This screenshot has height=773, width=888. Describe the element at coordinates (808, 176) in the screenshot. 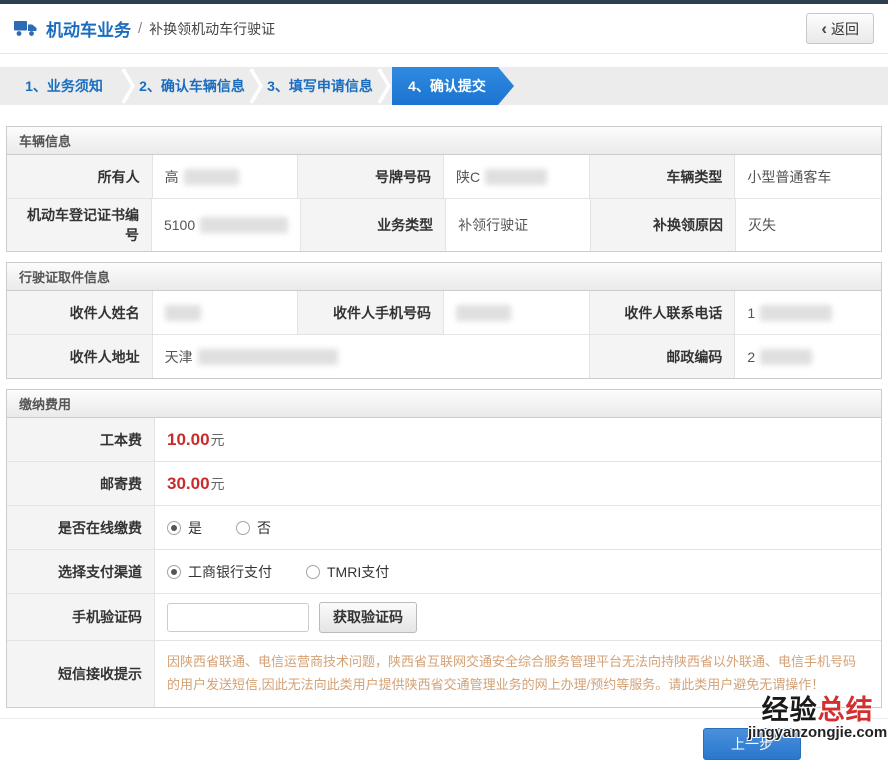

I see `vehicle-type-value: 小型普通客车` at that location.